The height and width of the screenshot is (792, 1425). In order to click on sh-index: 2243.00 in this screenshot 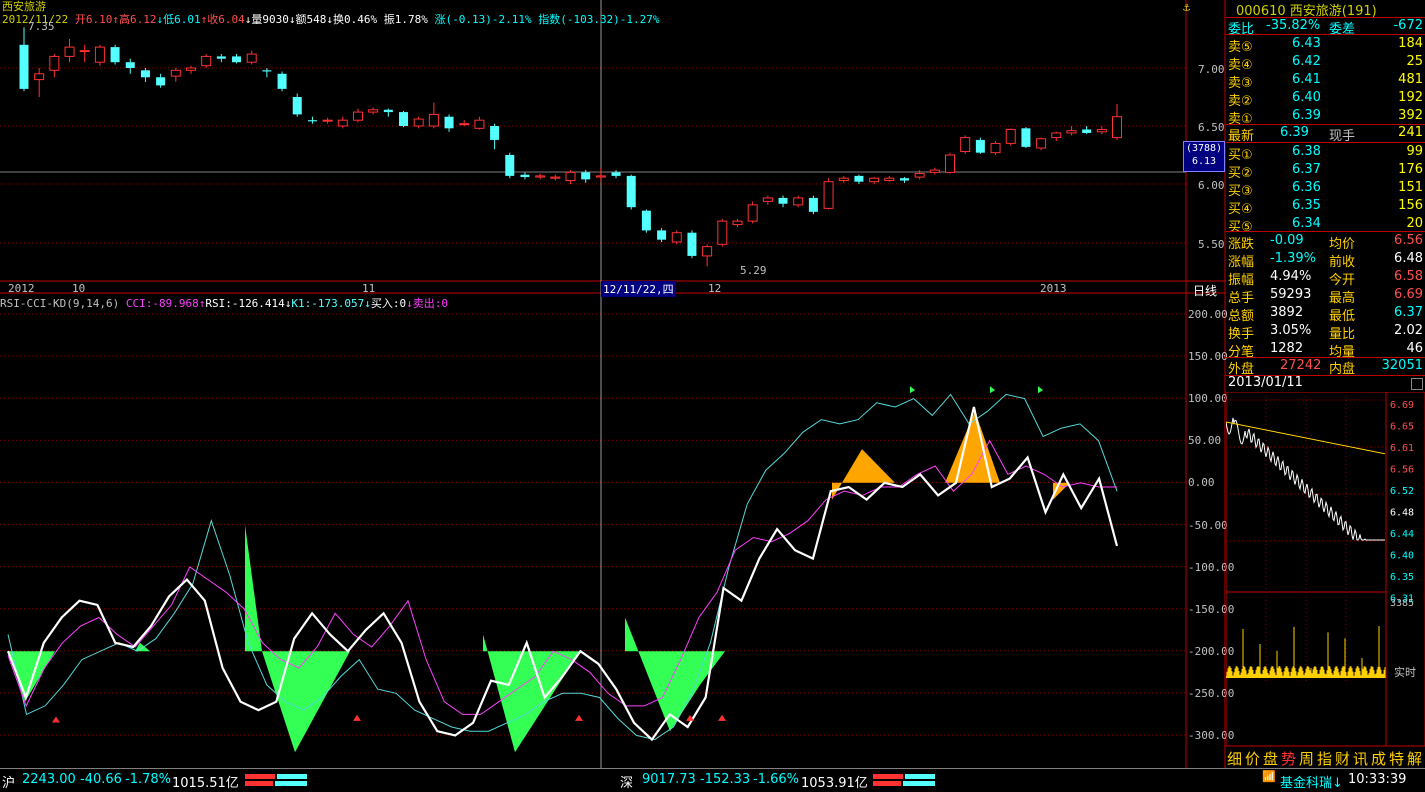, I will do `click(49, 779)`.